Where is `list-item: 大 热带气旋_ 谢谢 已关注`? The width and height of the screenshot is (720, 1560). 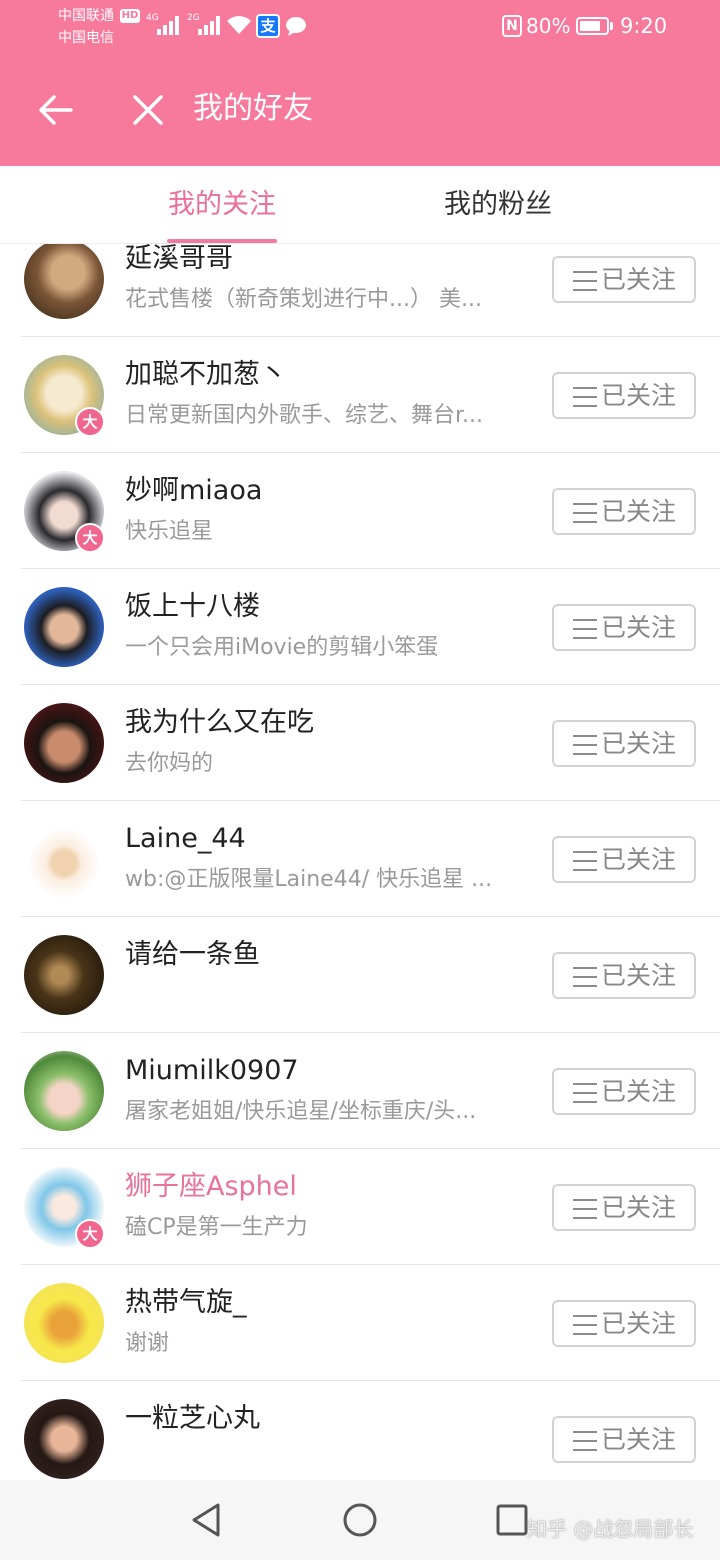 list-item: 大 热带气旋_ 谢谢 已关注 is located at coordinates (360, 1323).